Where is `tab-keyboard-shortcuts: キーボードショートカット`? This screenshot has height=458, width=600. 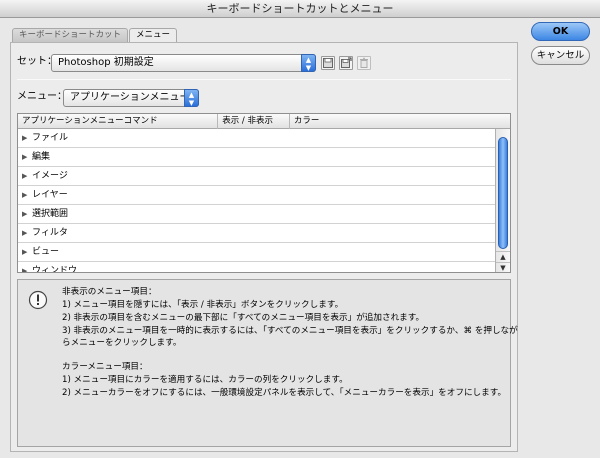
tab-keyboard-shortcuts: キーボードショートカット is located at coordinates (70, 35).